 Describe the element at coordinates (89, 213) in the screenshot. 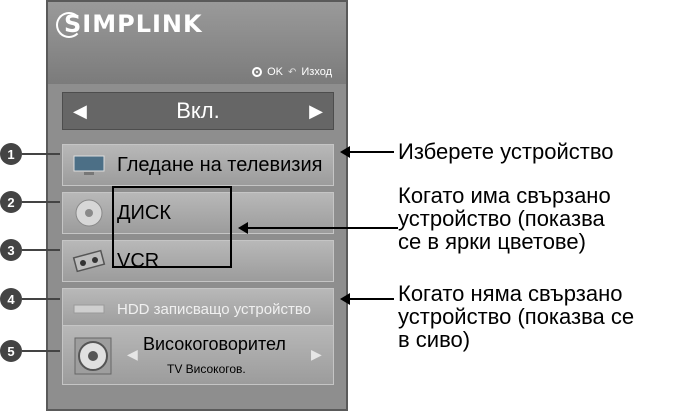

I see `disc-icon` at that location.